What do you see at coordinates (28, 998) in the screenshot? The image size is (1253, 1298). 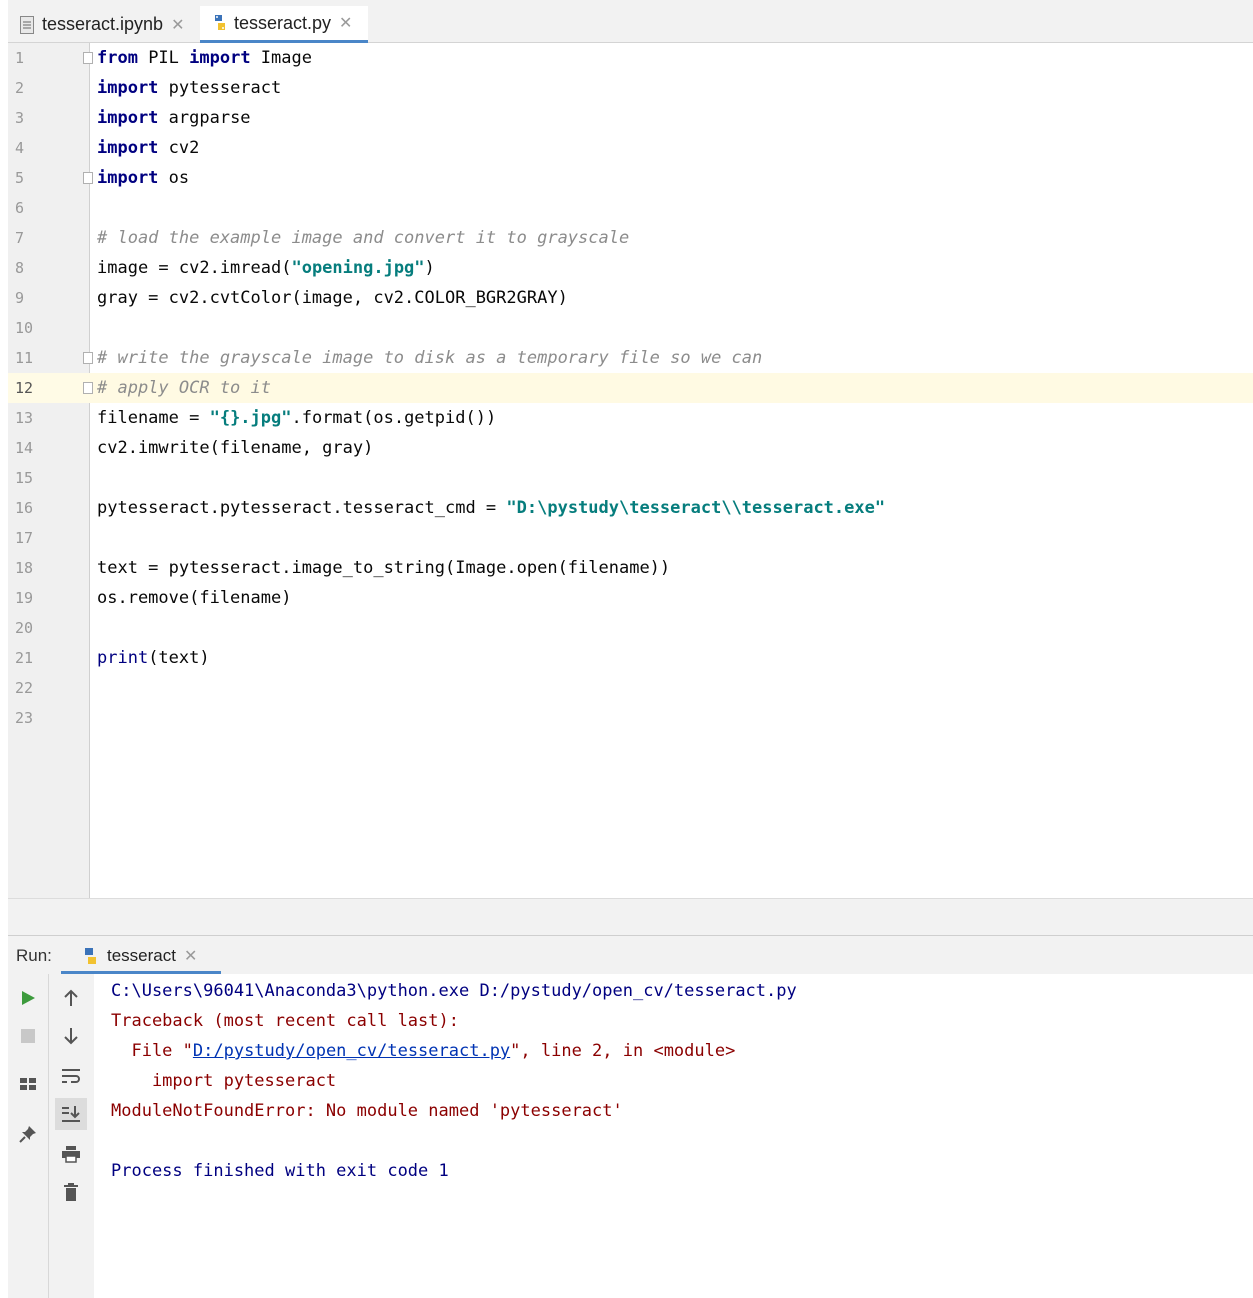 I see `run-icon` at bounding box center [28, 998].